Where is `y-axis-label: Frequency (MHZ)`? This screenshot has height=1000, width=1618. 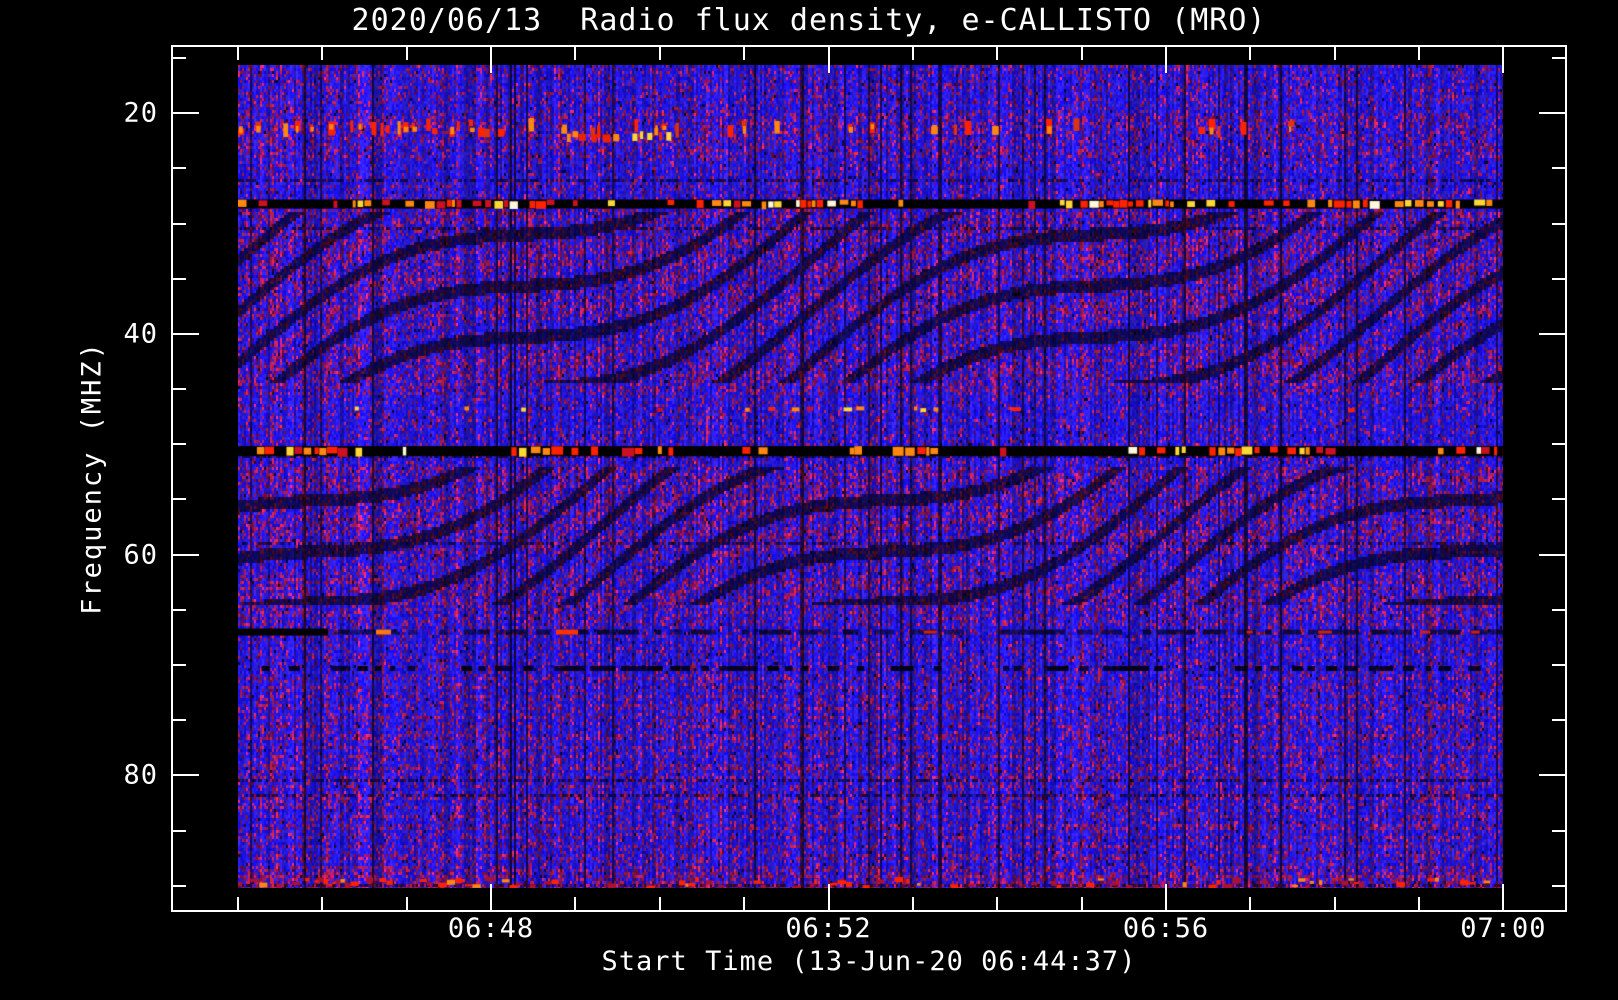
y-axis-label: Frequency (MHZ) is located at coordinates (92, 478).